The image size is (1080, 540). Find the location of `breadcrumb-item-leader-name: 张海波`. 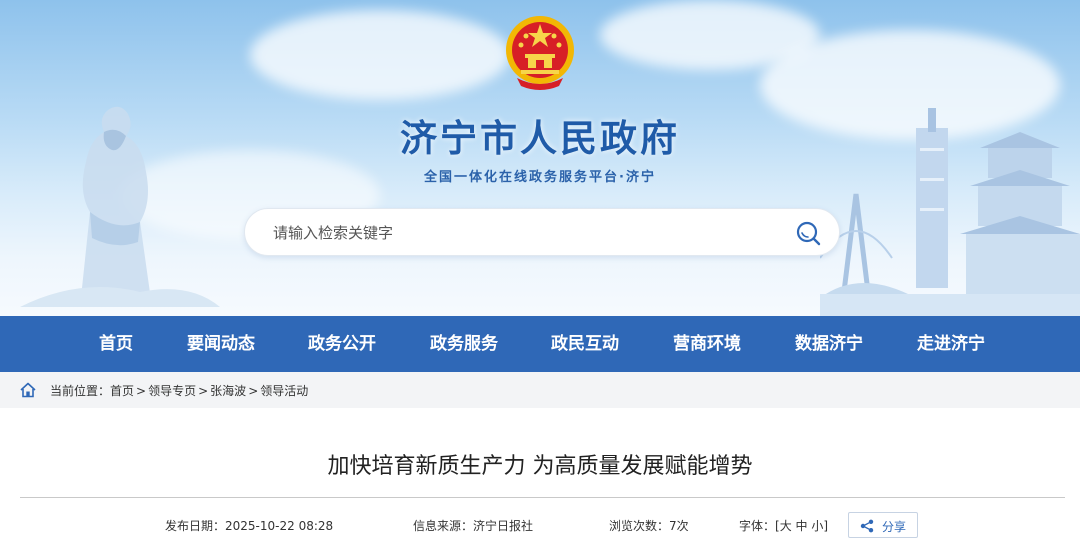

breadcrumb-item-leader-name: 张海波 is located at coordinates (228, 391).